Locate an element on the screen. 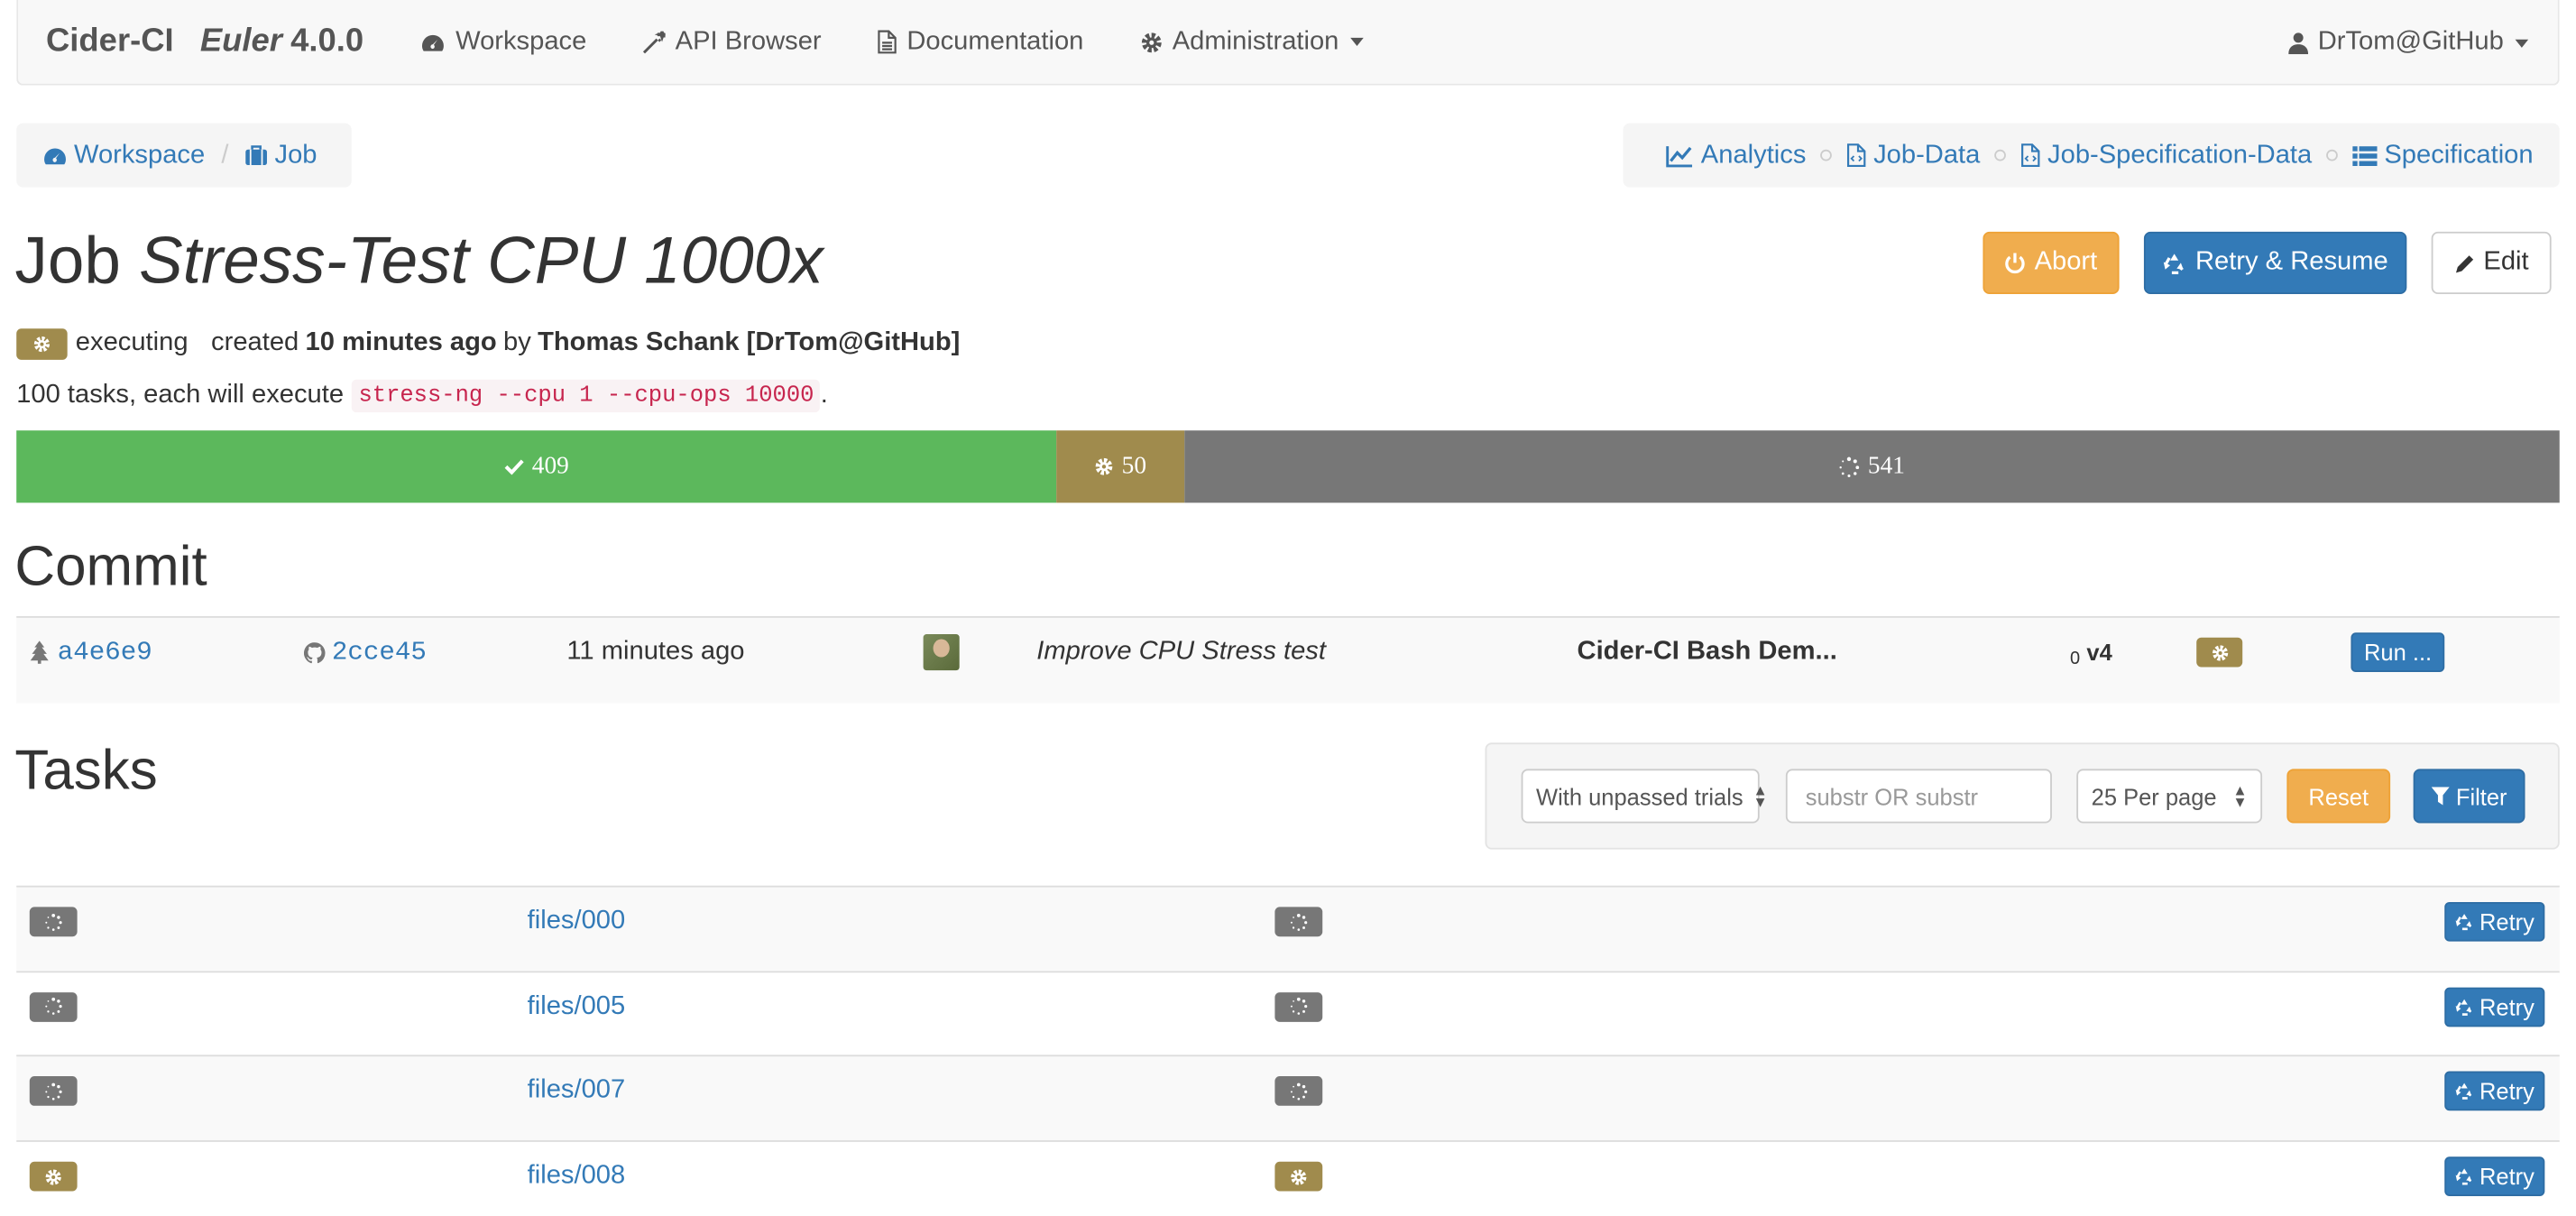  link-analytics: Analytics is located at coordinates (1736, 155).